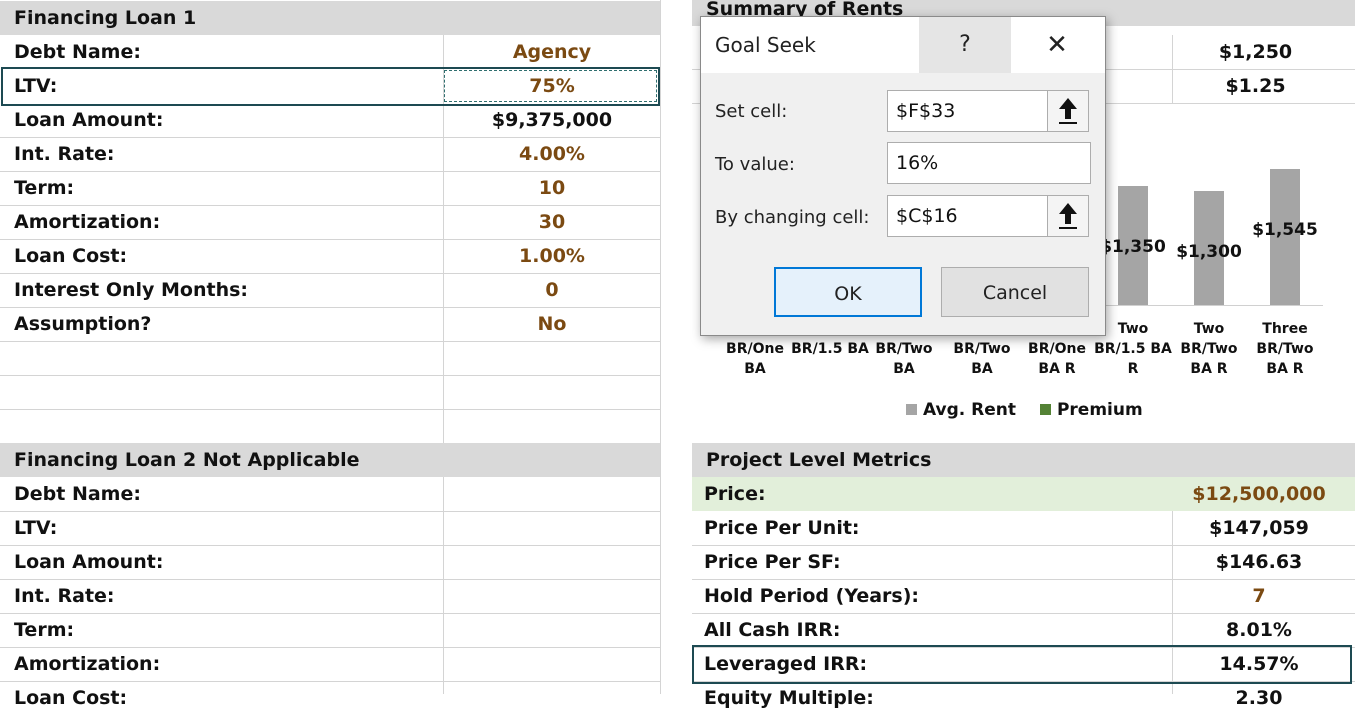 Image resolution: width=1355 pixels, height=715 pixels. Describe the element at coordinates (1259, 494) in the screenshot. I see `metric-value-price: $12,500,000` at that location.